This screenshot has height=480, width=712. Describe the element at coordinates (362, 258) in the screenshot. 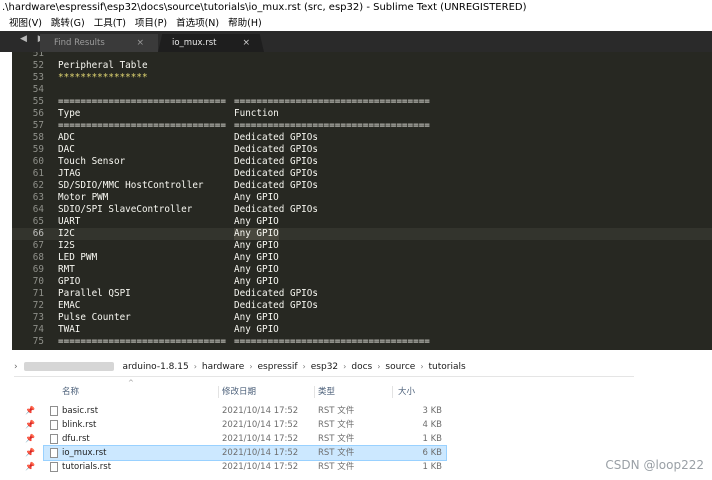

I see `code-line: 68 LED PWM Any GPIO` at that location.